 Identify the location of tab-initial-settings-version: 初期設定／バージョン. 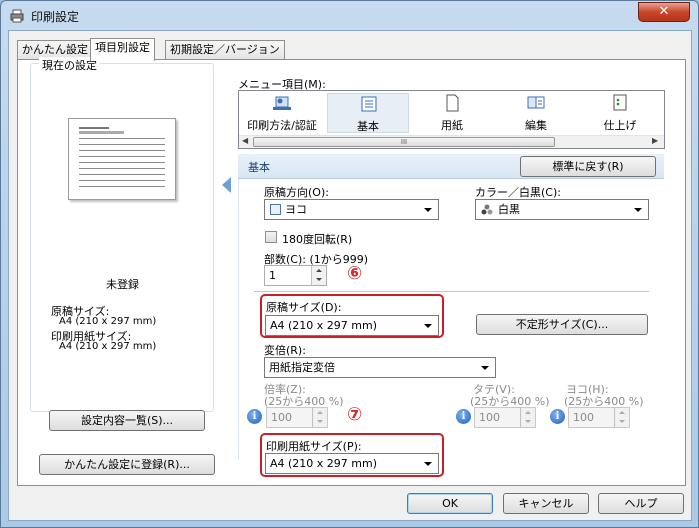
(225, 50).